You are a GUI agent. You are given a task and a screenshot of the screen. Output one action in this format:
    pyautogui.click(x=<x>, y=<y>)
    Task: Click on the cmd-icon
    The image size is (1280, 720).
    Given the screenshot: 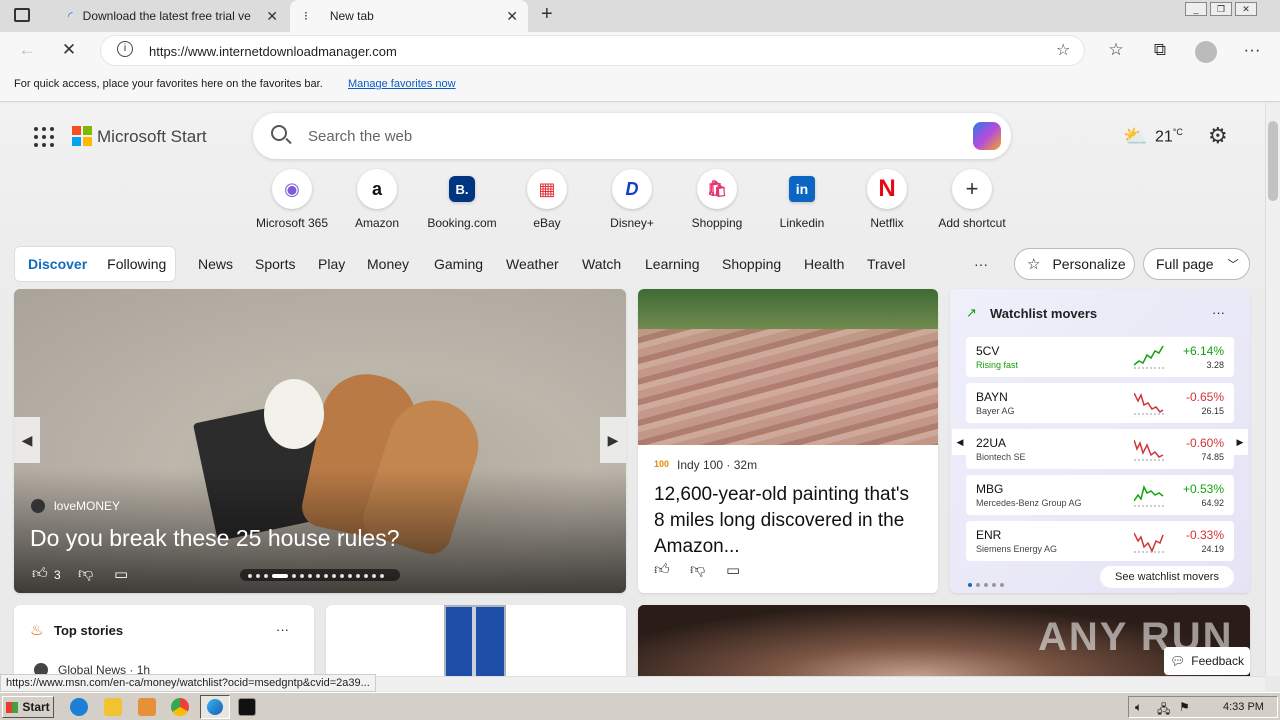 What is the action you would take?
    pyautogui.click(x=247, y=707)
    